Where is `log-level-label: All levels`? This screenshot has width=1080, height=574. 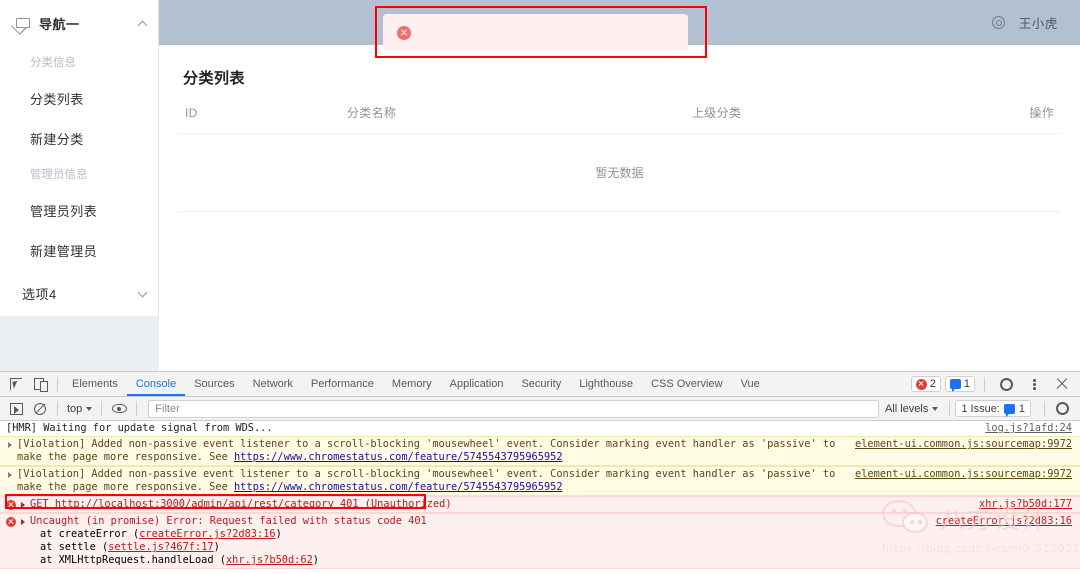
log-level-label: All levels is located at coordinates (906, 408).